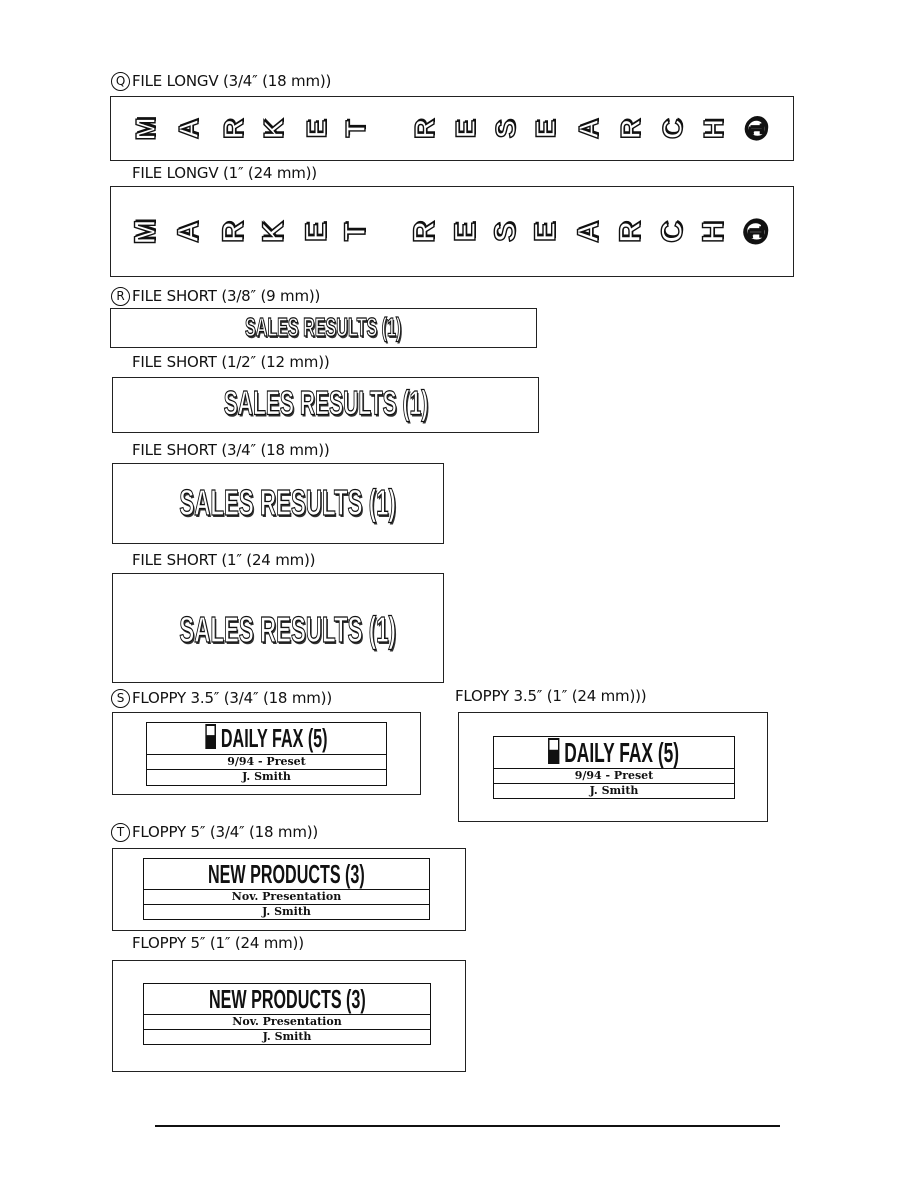 This screenshot has height=1188, width=918. What do you see at coordinates (224, 560) in the screenshot?
I see `heading-file-short-24mm: FILE SHORT (1″ (24 mm))` at bounding box center [224, 560].